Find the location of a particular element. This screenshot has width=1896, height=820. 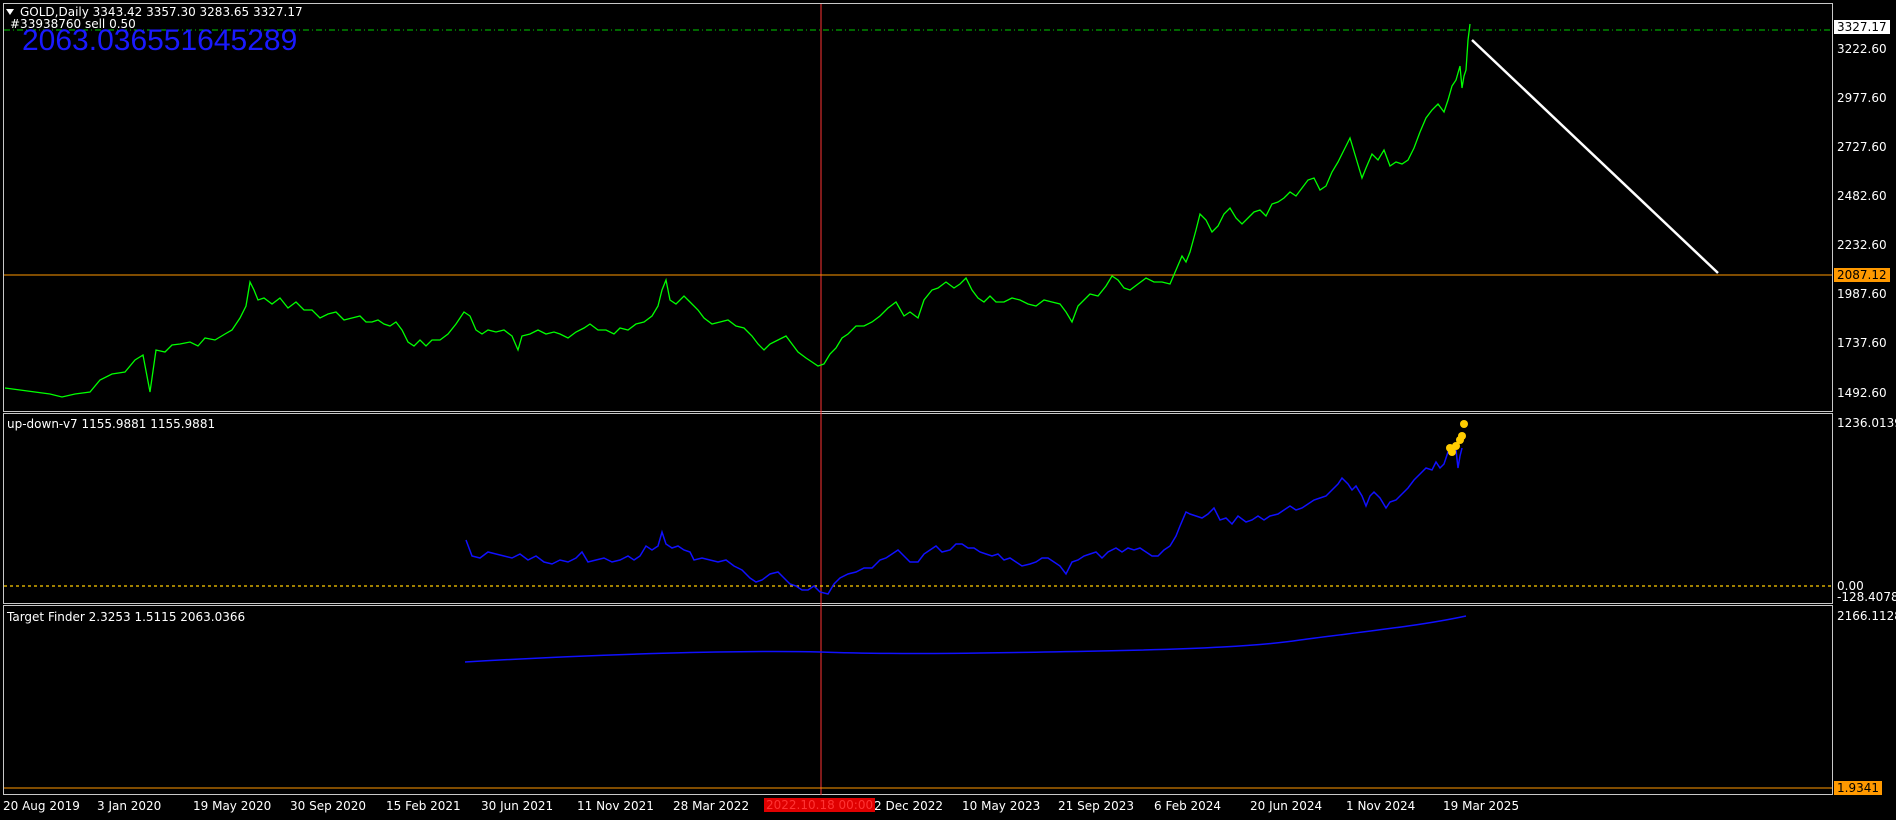

time-tick: 21 Sep 2023 is located at coordinates (1096, 806).